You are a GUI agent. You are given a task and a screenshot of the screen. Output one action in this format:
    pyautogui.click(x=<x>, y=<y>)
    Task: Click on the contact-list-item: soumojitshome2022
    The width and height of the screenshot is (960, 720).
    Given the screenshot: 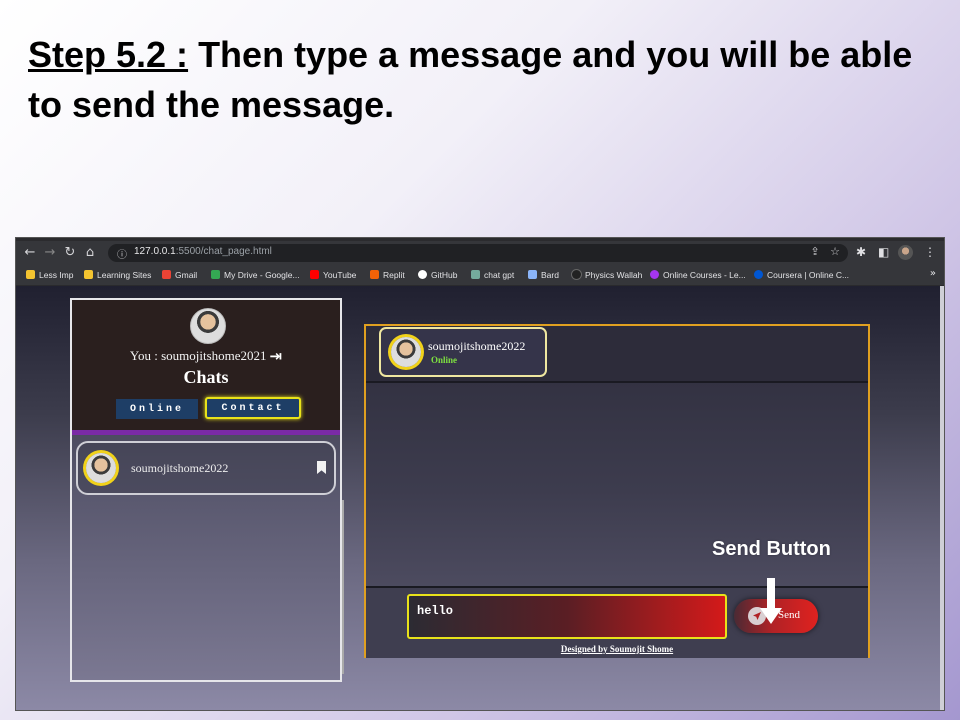 What is the action you would take?
    pyautogui.click(x=206, y=468)
    